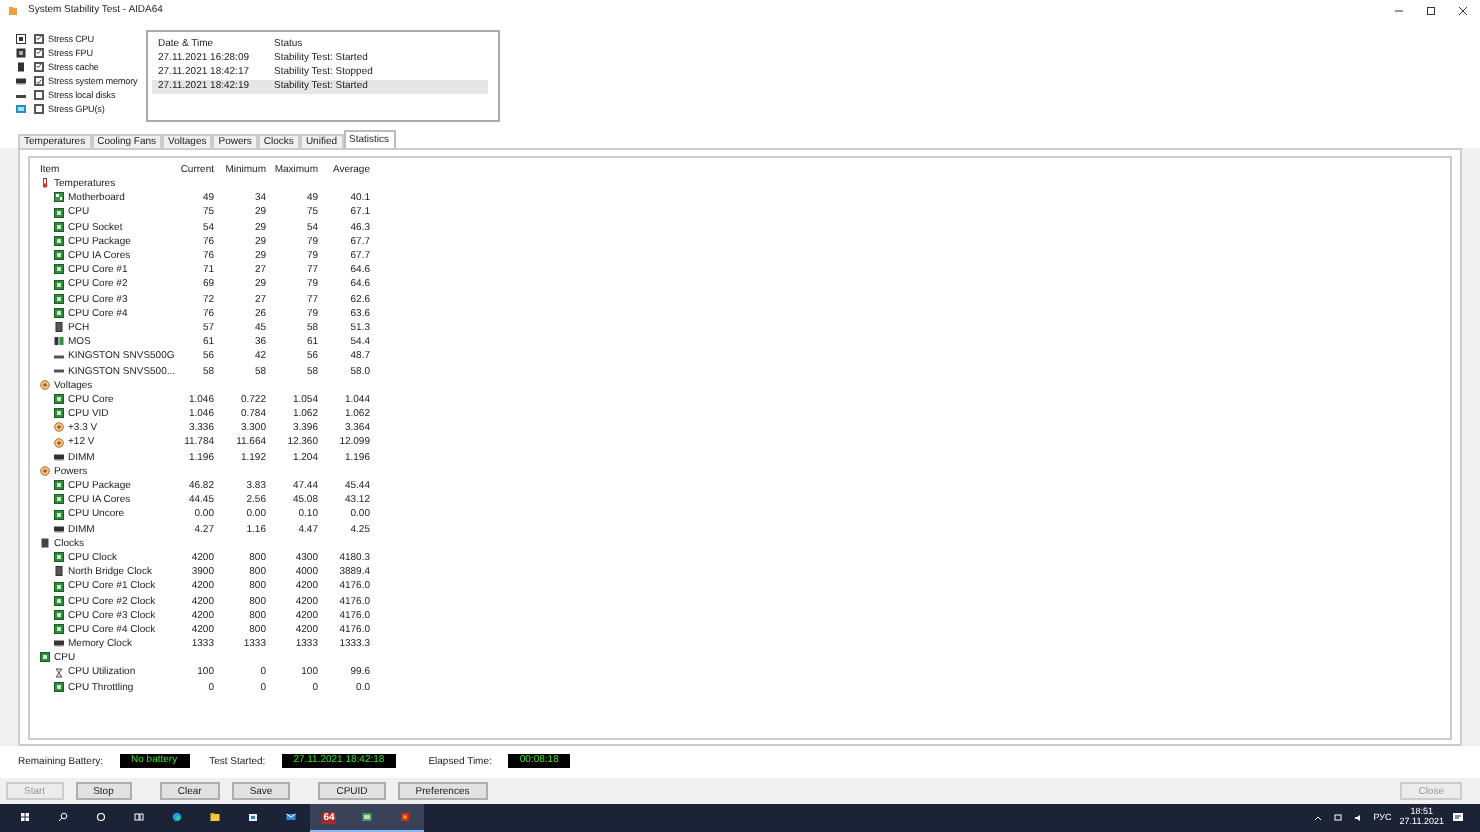 Image resolution: width=1480 pixels, height=832 pixels. What do you see at coordinates (215, 818) in the screenshot?
I see `folder-icon` at bounding box center [215, 818].